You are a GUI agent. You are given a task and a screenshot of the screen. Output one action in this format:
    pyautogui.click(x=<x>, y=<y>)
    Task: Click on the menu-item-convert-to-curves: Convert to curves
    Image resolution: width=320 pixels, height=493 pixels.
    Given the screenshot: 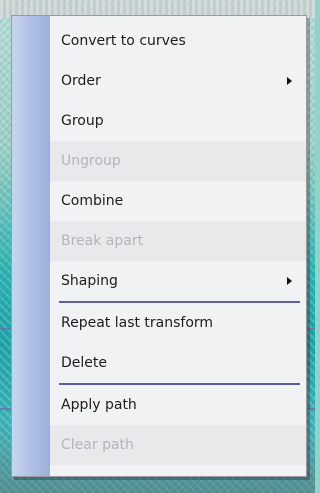 What is the action you would take?
    pyautogui.click(x=178, y=41)
    